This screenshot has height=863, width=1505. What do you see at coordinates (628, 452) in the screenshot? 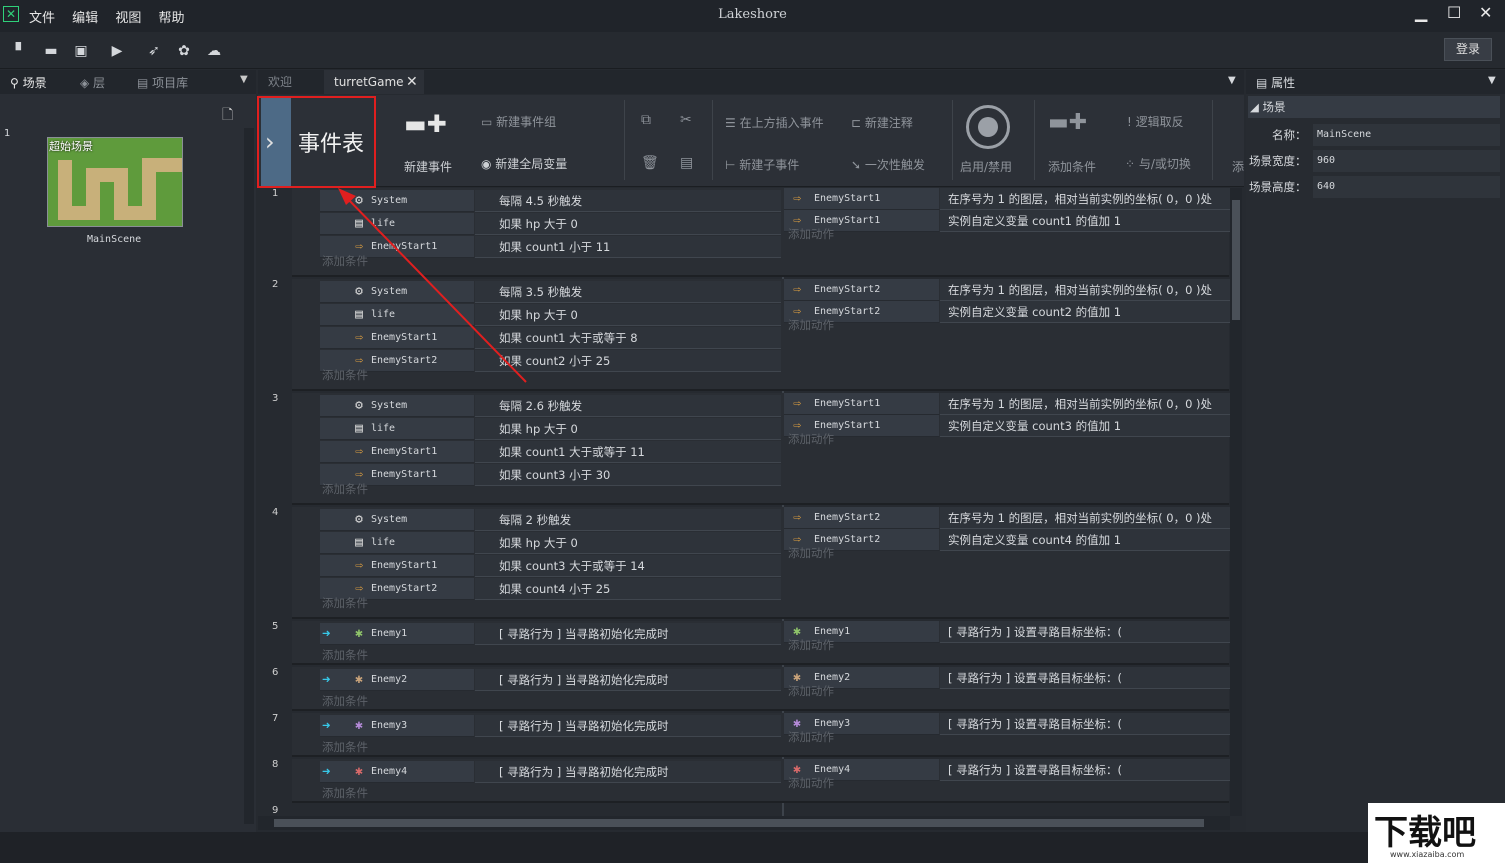
I see `condition-text: 如果 count1 大于或等于 11` at bounding box center [628, 452].